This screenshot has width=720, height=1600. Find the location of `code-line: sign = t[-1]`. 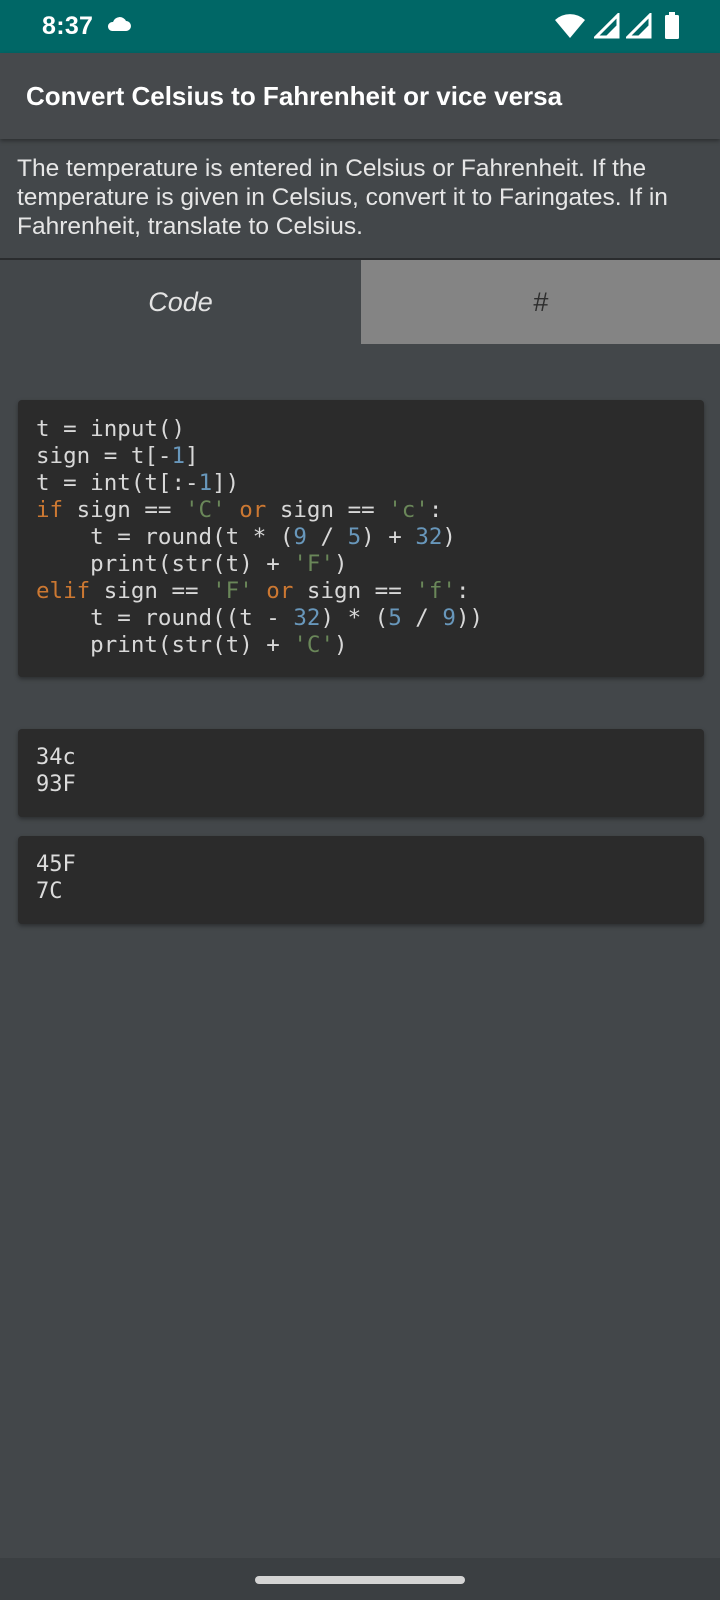

code-line: sign = t[-1] is located at coordinates (117, 456).